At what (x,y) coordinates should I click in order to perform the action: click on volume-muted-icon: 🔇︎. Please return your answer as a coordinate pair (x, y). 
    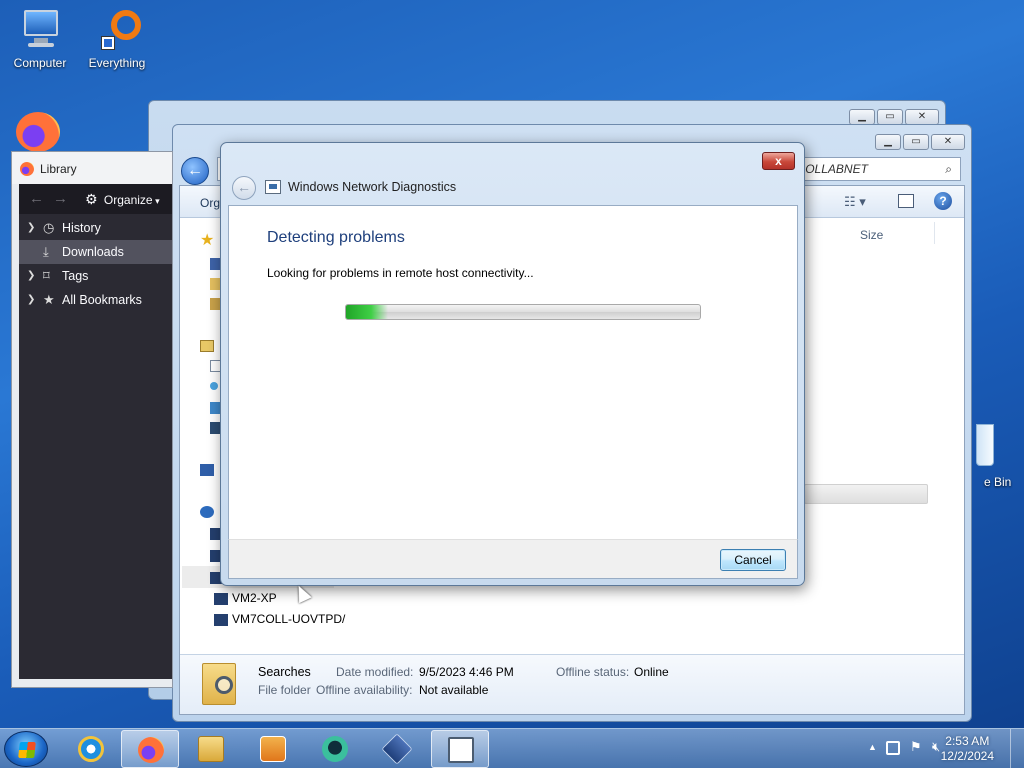
    Looking at the image, I should click on (936, 747).